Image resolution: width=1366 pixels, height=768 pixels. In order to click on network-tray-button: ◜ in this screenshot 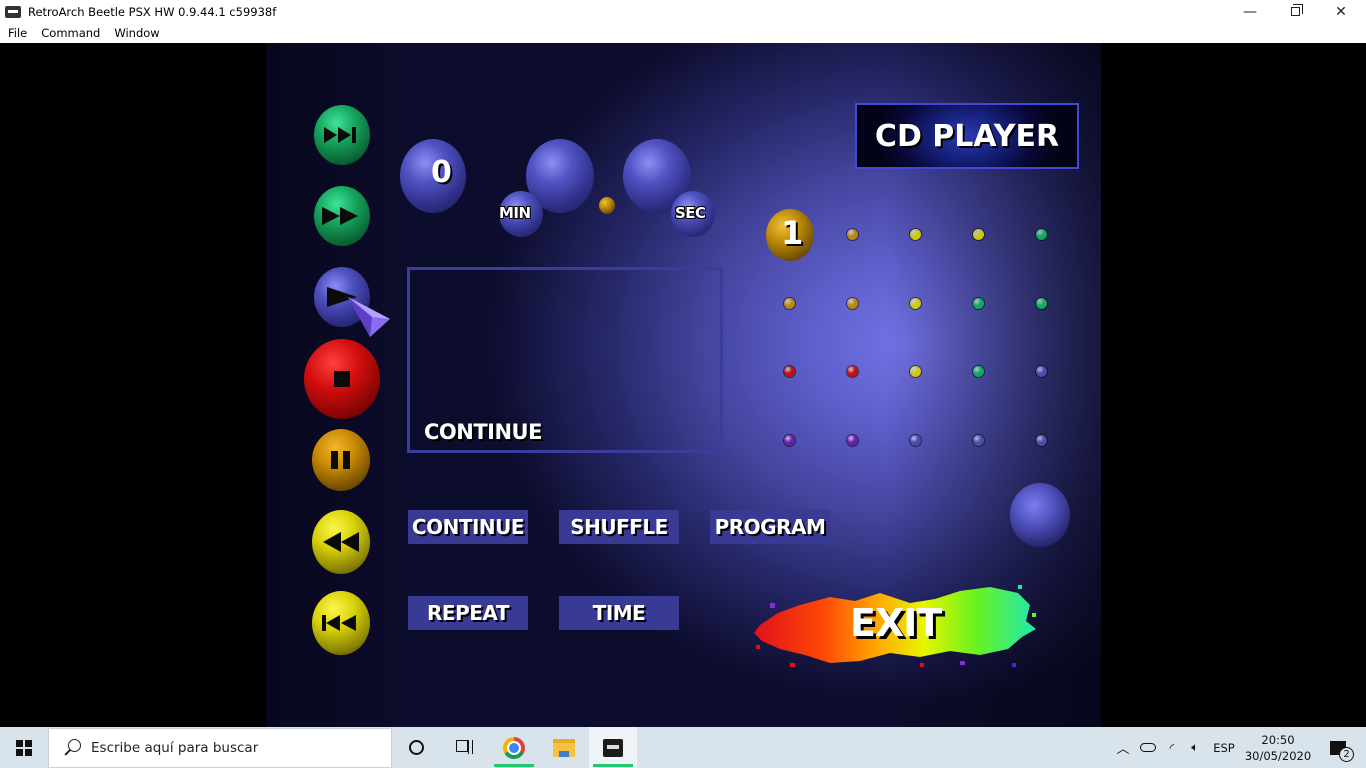, I will do `click(1172, 747)`.